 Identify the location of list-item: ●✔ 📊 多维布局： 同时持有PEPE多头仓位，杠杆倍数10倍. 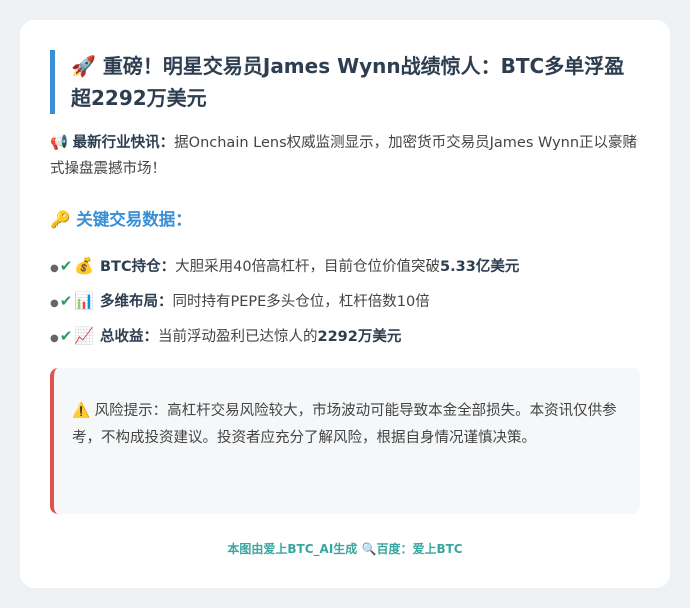
(345, 300).